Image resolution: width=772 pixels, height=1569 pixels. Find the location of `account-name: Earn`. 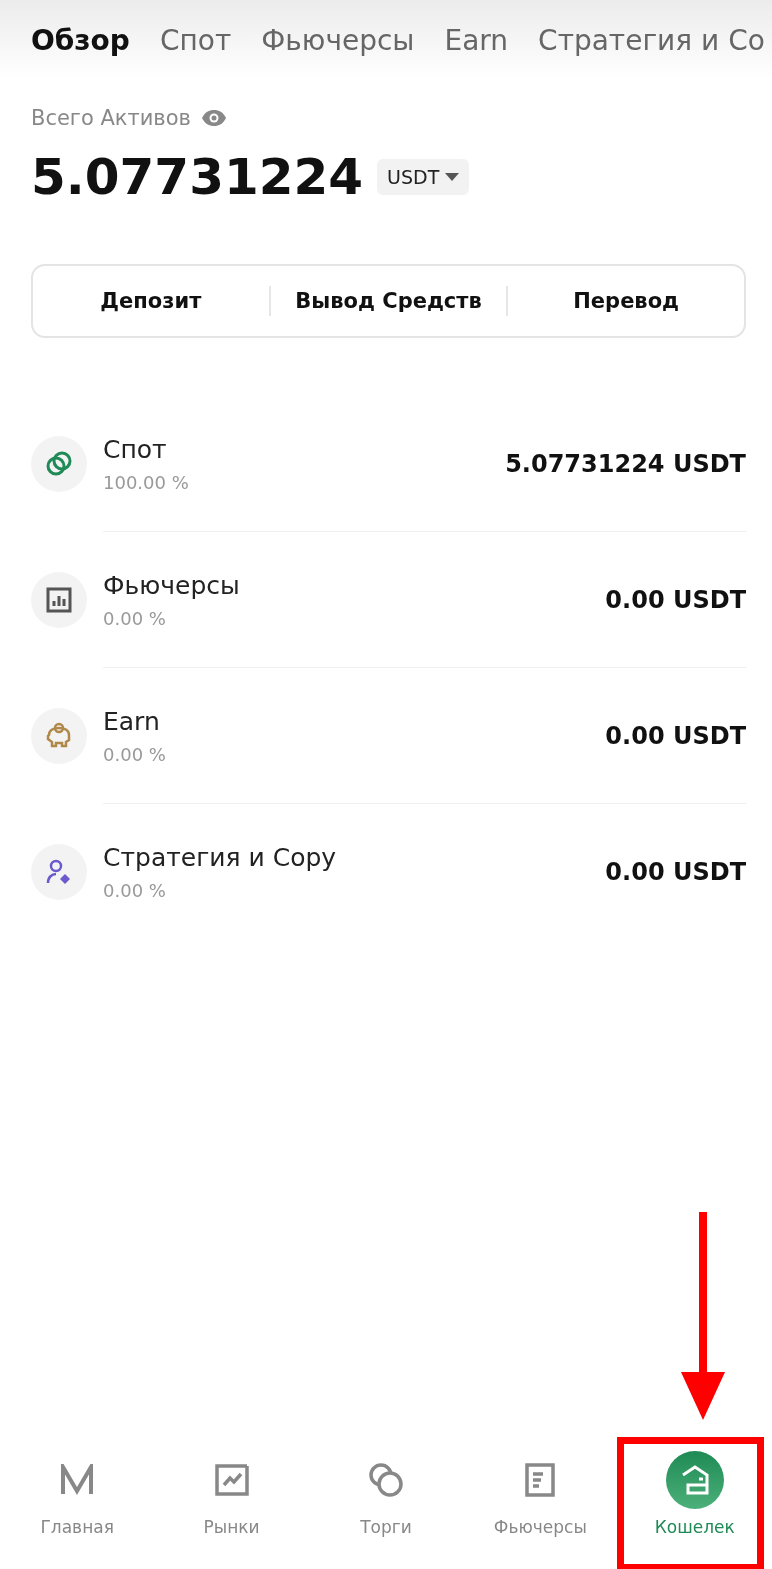

account-name: Earn is located at coordinates (354, 721).